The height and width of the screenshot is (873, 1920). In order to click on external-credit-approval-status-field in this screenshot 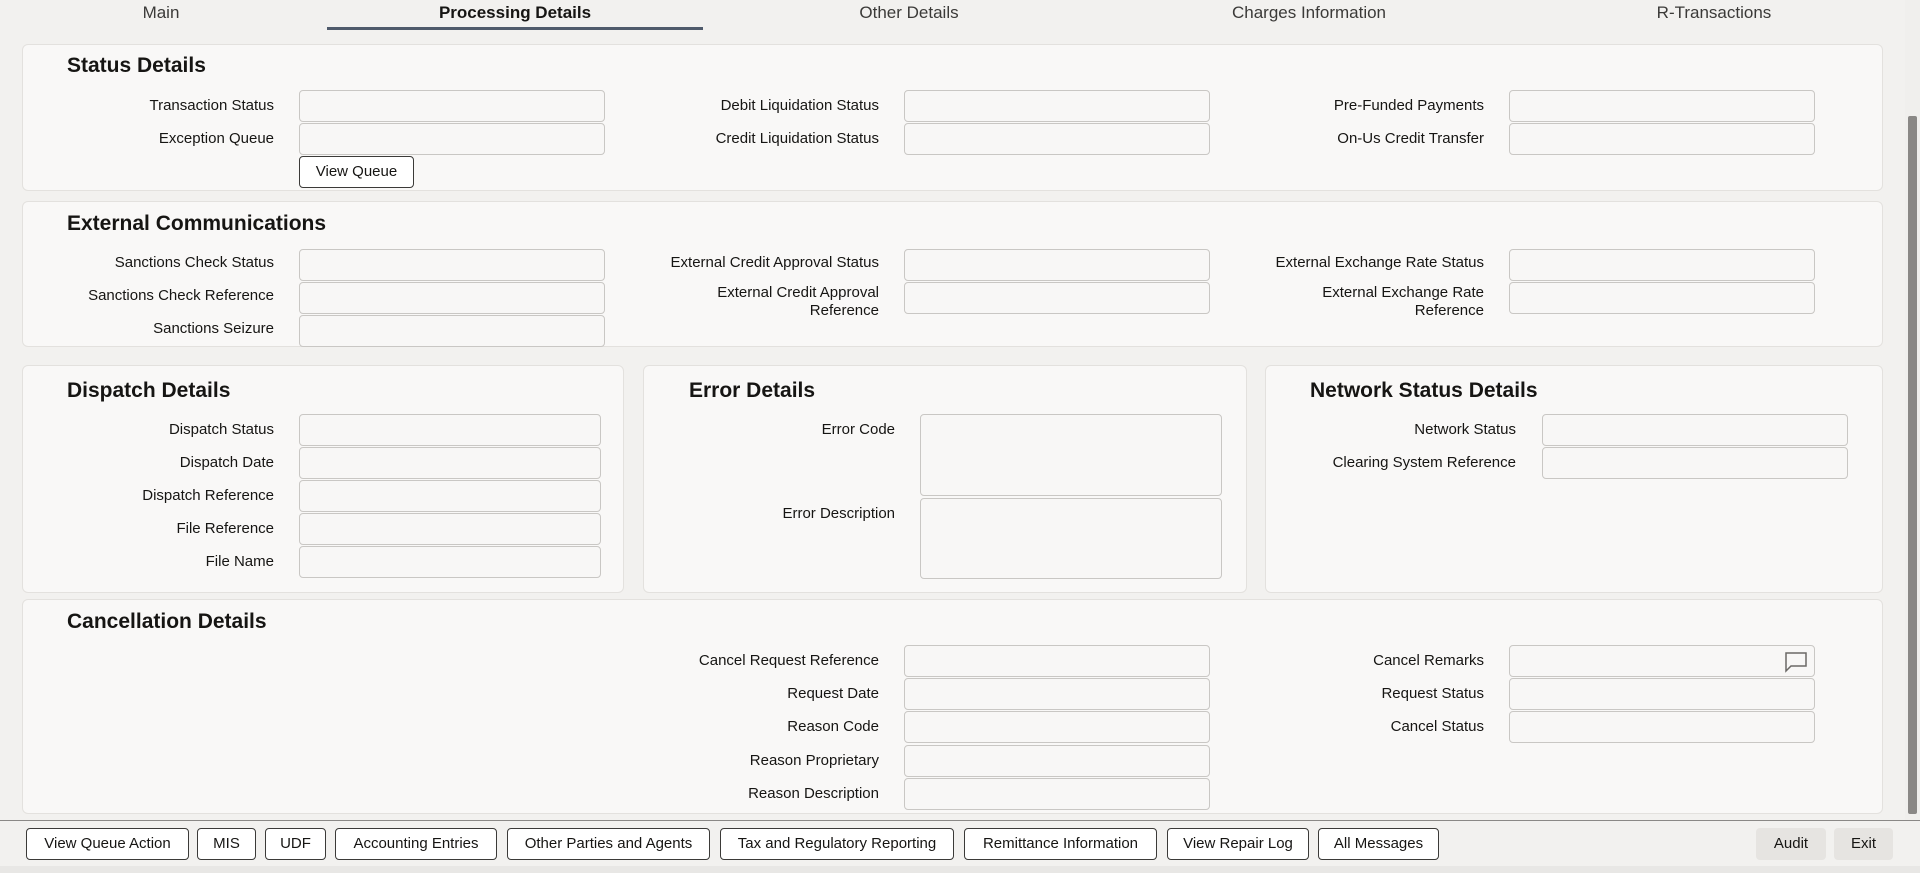, I will do `click(1057, 265)`.